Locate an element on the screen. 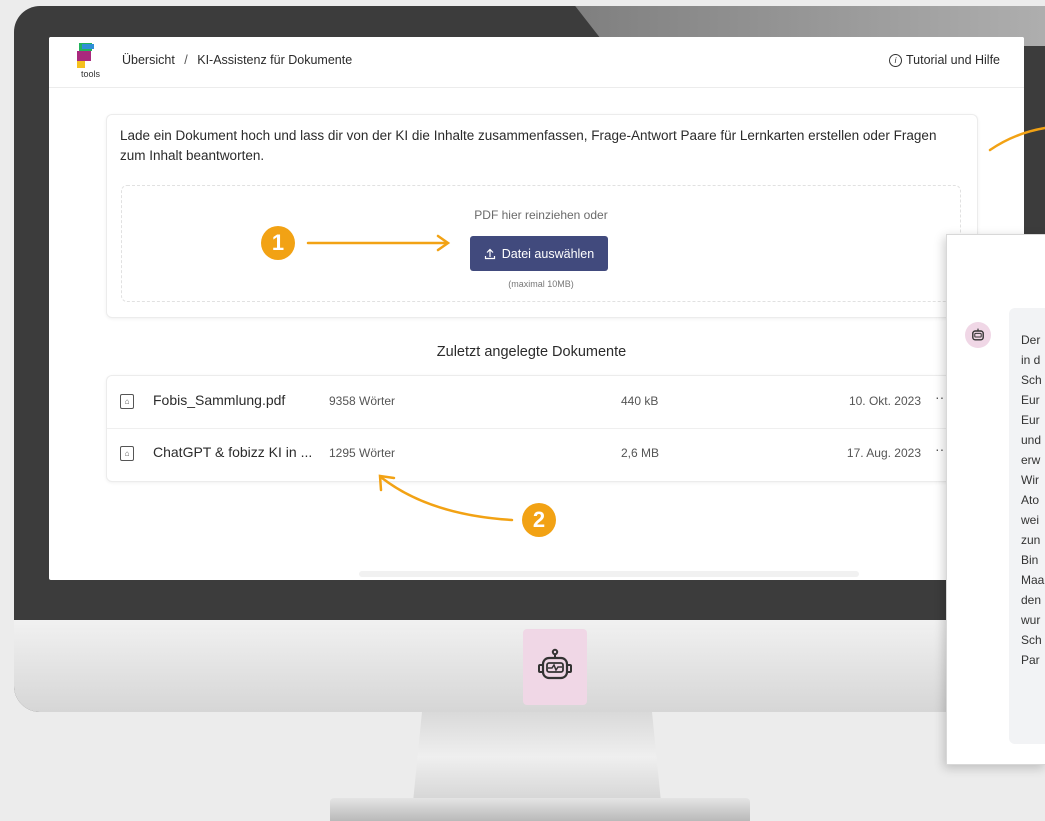 The width and height of the screenshot is (1045, 821). chat-line: zun is located at coordinates (1031, 540).